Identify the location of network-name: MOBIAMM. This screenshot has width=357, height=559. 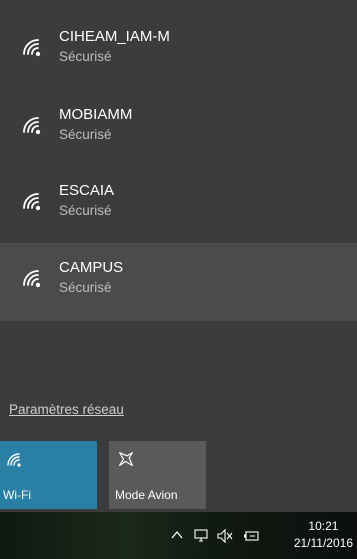
(96, 114).